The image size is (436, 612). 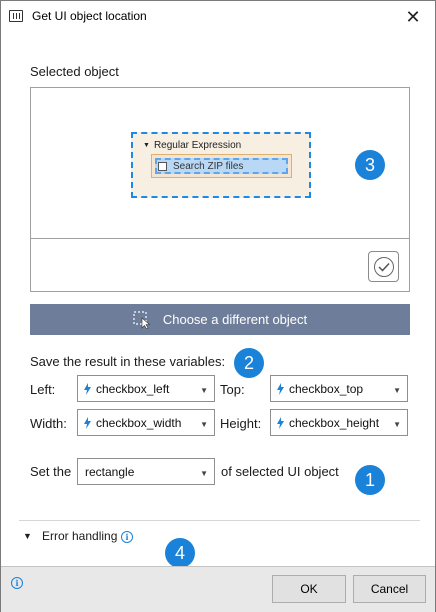 I want to click on captured-element-frame: Search ZIP files, so click(x=221, y=166).